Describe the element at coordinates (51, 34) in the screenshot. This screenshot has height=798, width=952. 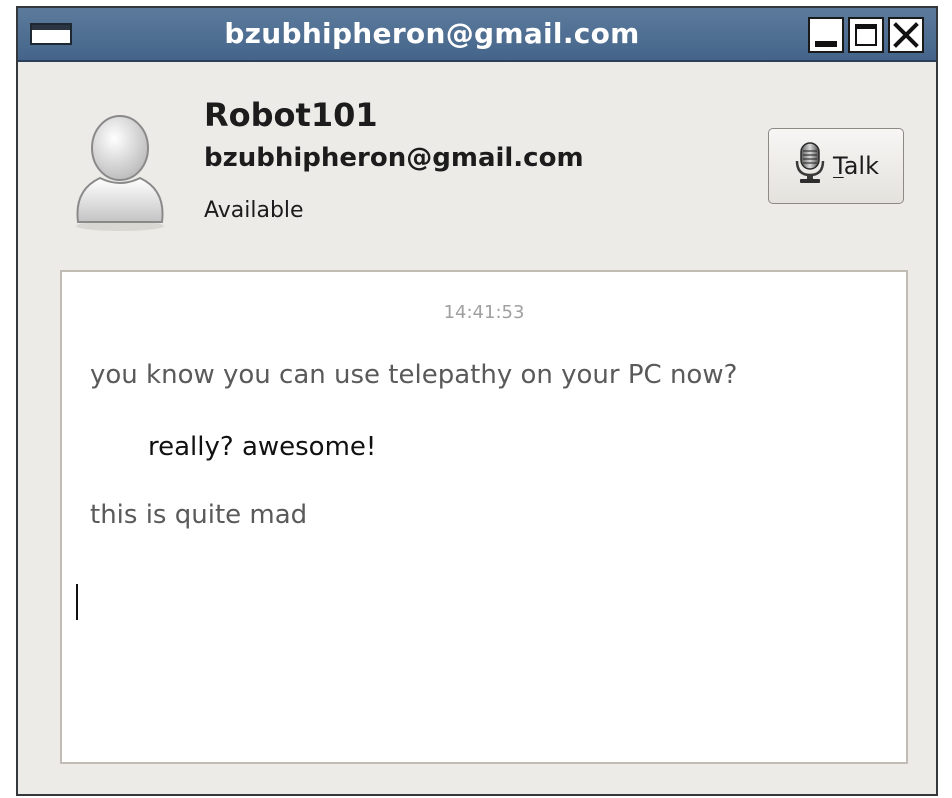
I see `window-menu-icon` at that location.